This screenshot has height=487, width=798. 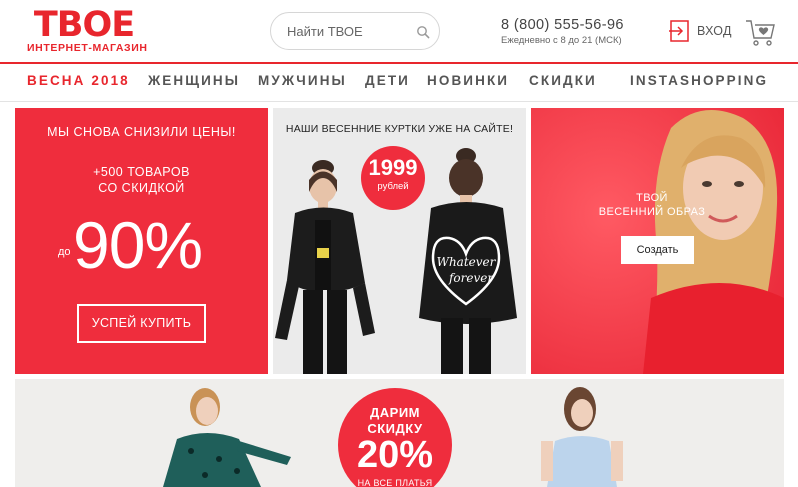 What do you see at coordinates (84, 25) in the screenshot?
I see `logo-word: ТВОЕ` at bounding box center [84, 25].